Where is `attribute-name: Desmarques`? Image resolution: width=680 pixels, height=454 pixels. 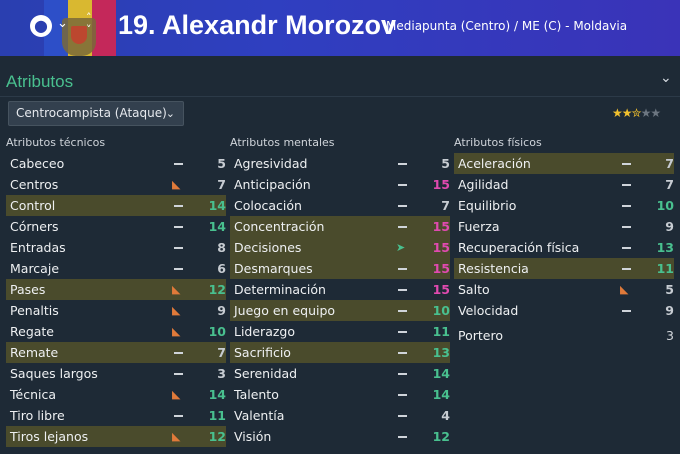 attribute-name: Desmarques is located at coordinates (273, 268).